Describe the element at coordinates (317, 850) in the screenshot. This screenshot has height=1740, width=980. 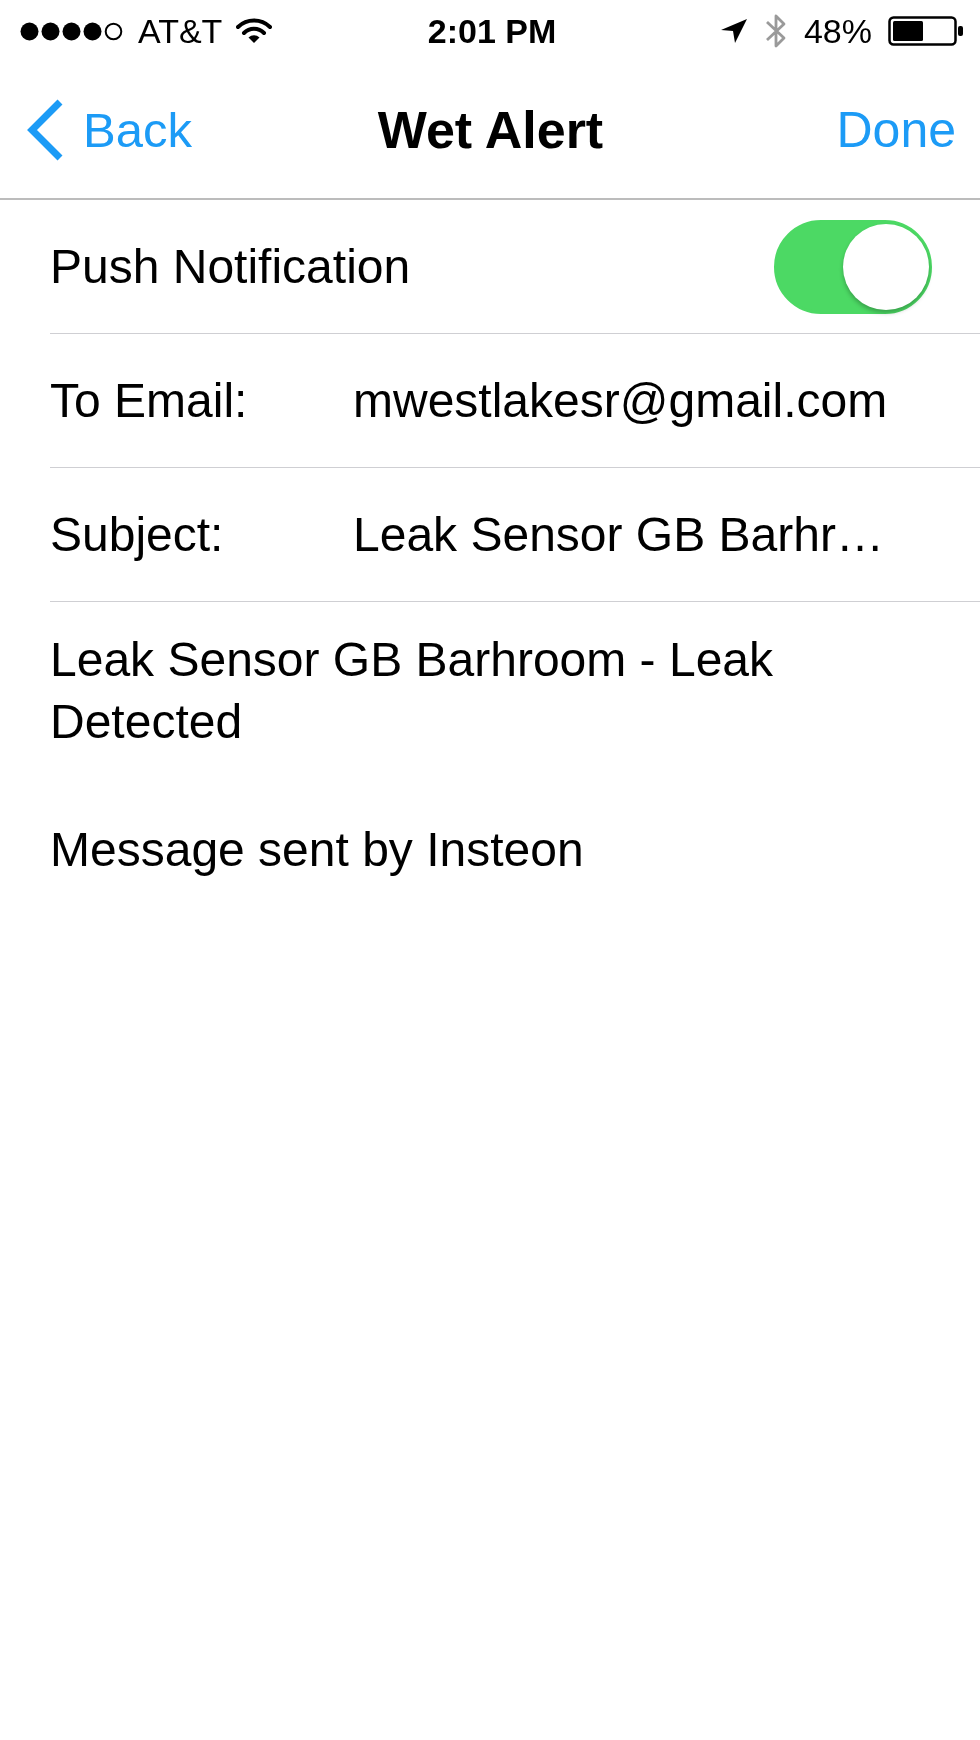
I see `message-text: Message sent by Insteon` at that location.